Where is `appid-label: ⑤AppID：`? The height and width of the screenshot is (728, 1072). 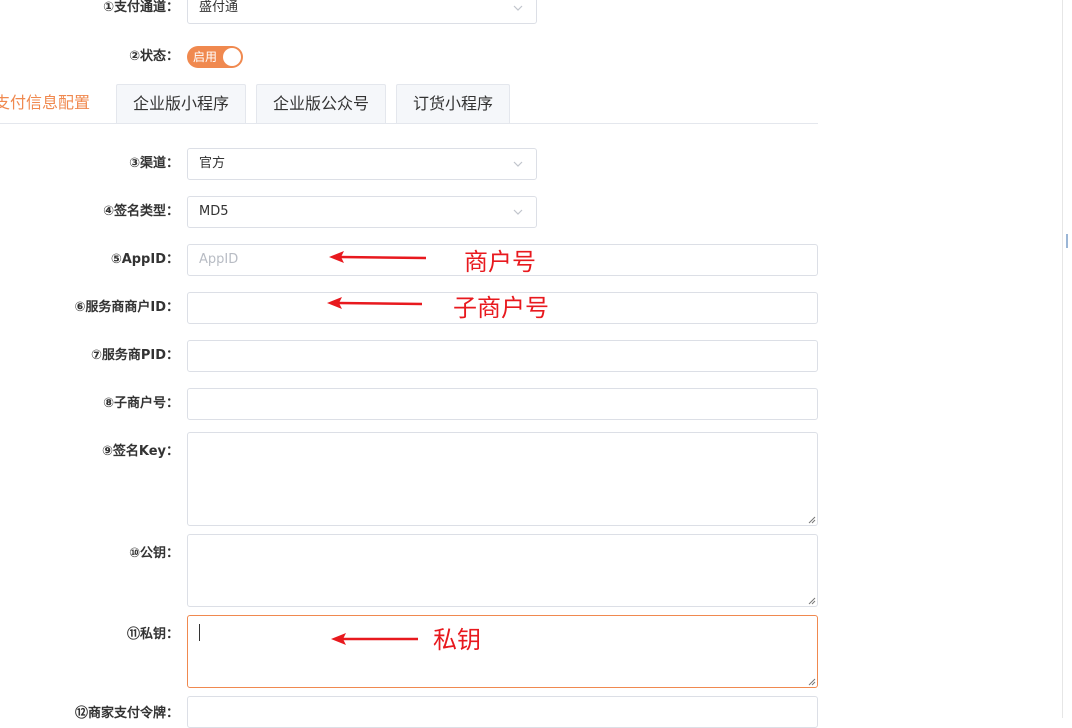
appid-label: ⑤AppID： is located at coordinates (144, 259).